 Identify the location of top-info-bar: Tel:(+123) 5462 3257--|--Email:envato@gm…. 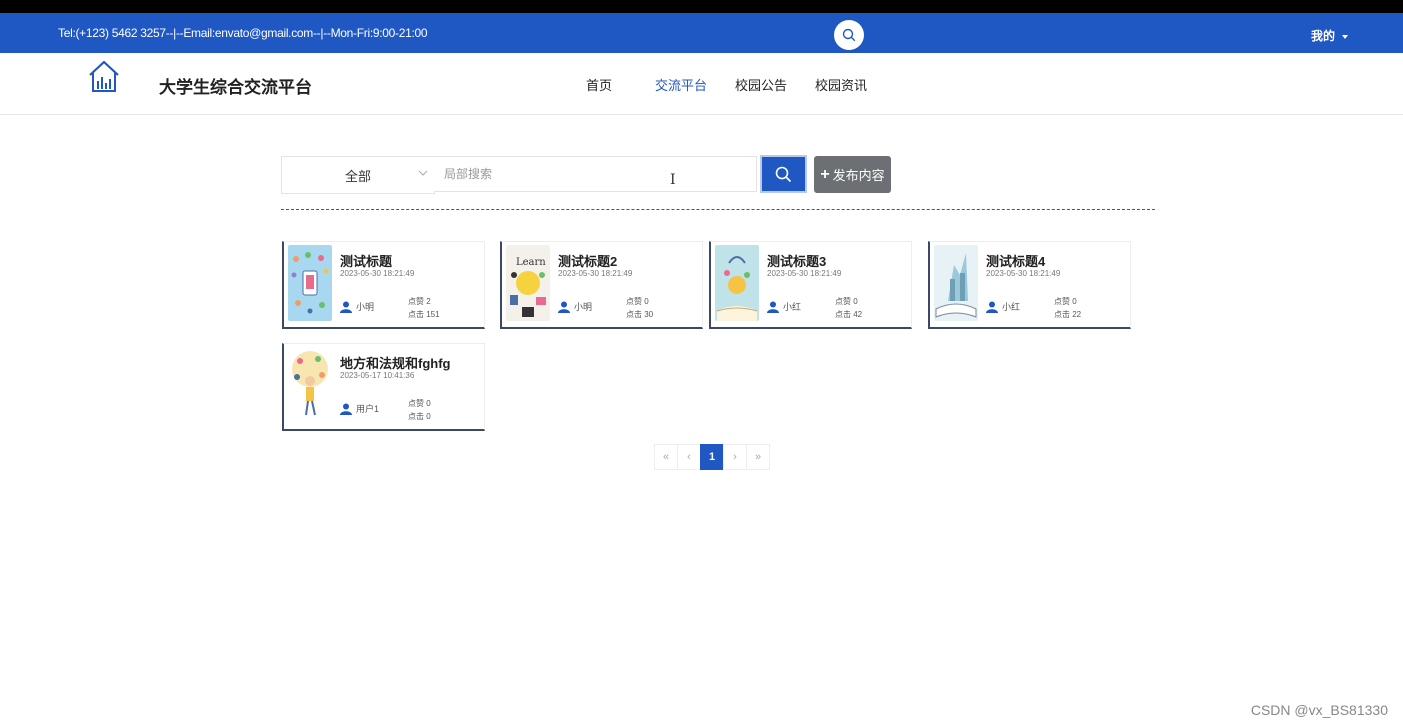
(701, 33).